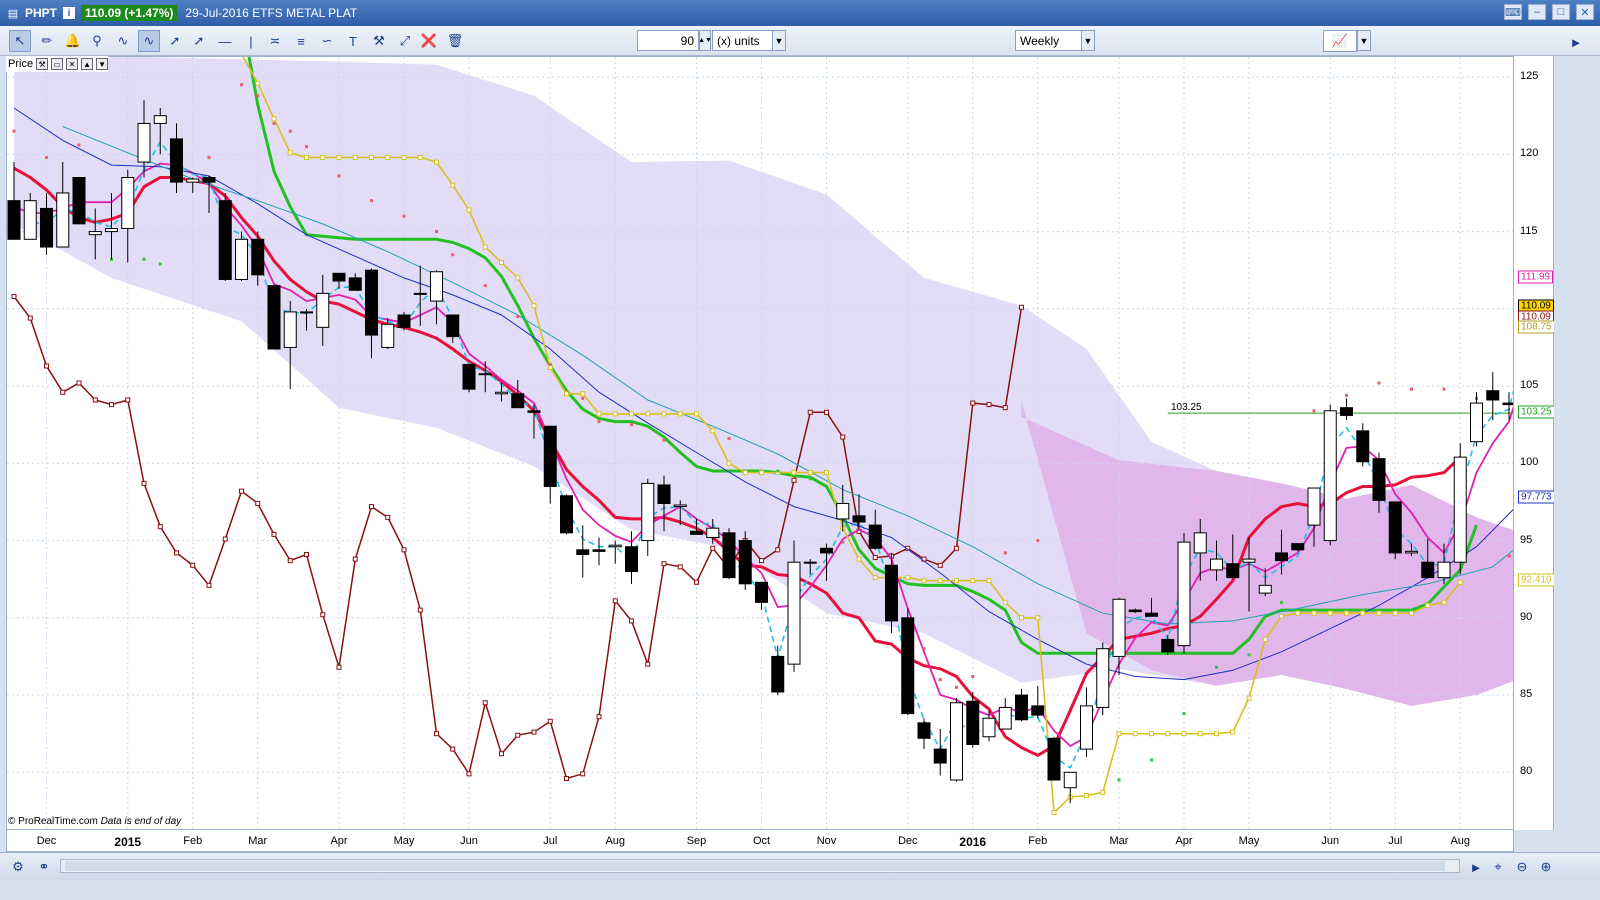  Describe the element at coordinates (175, 41) in the screenshot. I see `trendline-icon: ➚` at that location.